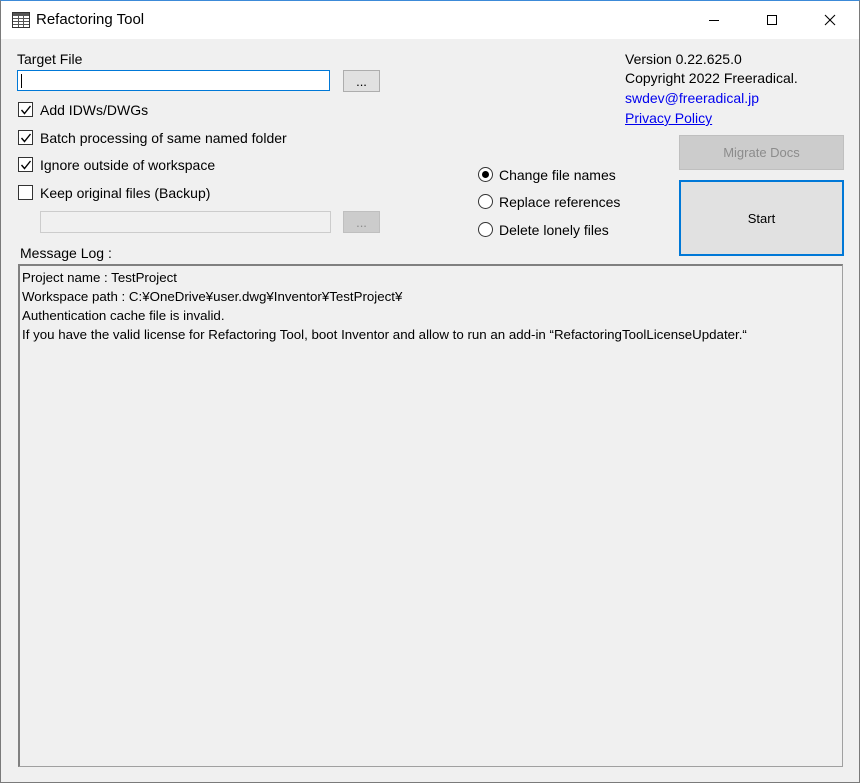  I want to click on checkbox-keep-original-files, so click(25, 192).